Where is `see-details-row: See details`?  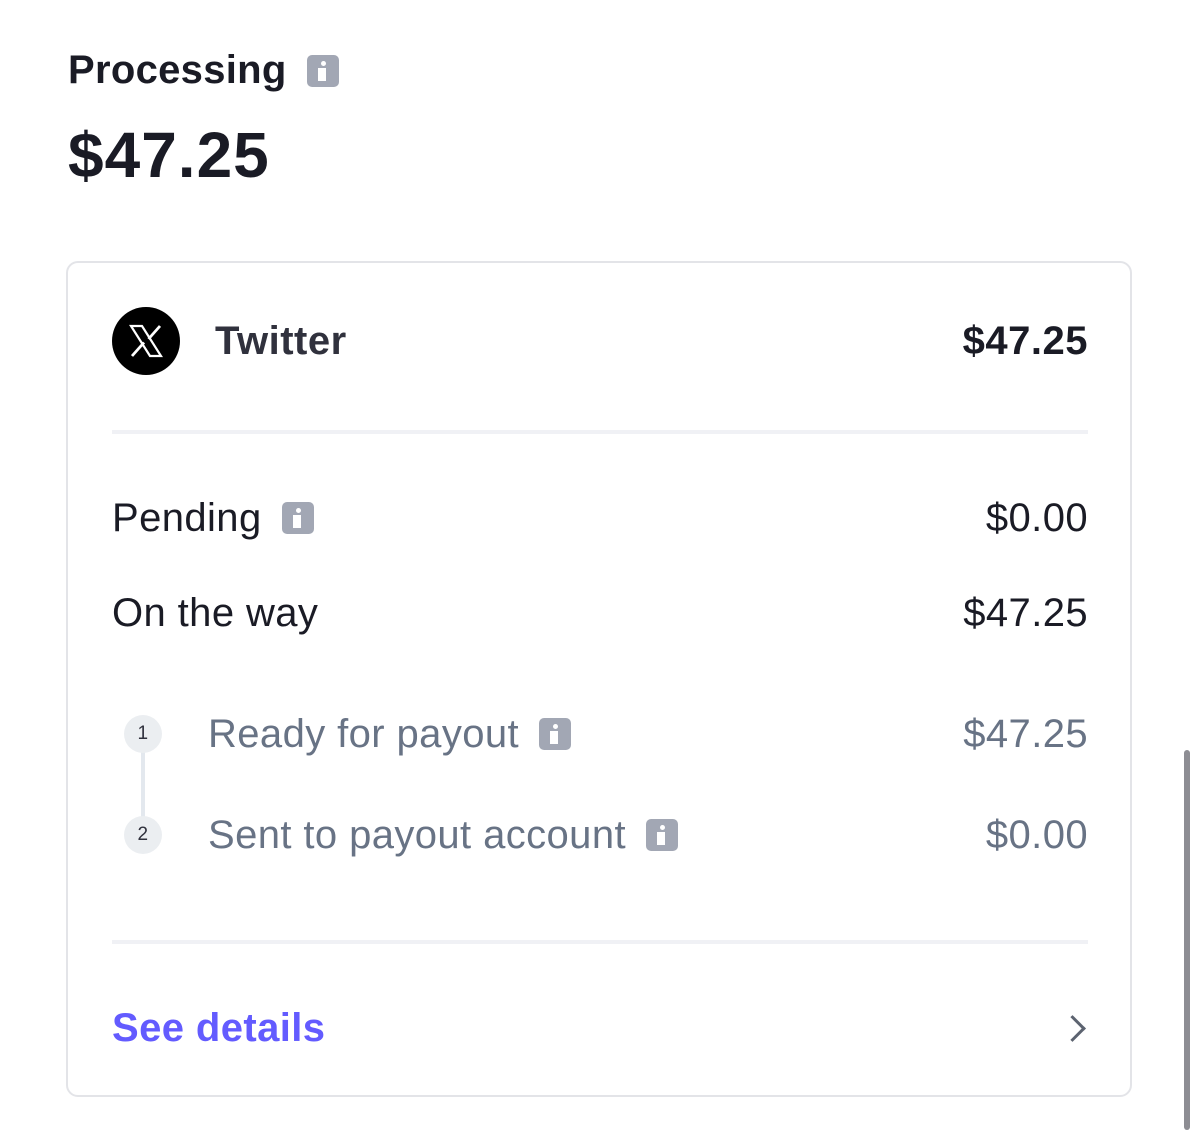 see-details-row: See details is located at coordinates (600, 1028).